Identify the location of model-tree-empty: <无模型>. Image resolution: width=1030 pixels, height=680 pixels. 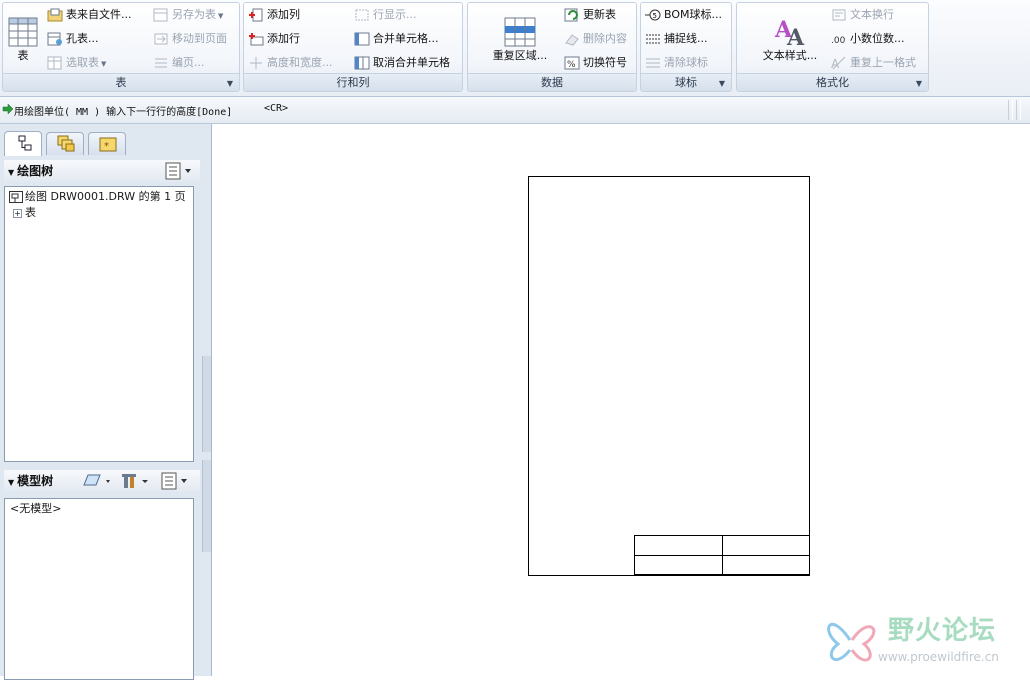
(36, 508).